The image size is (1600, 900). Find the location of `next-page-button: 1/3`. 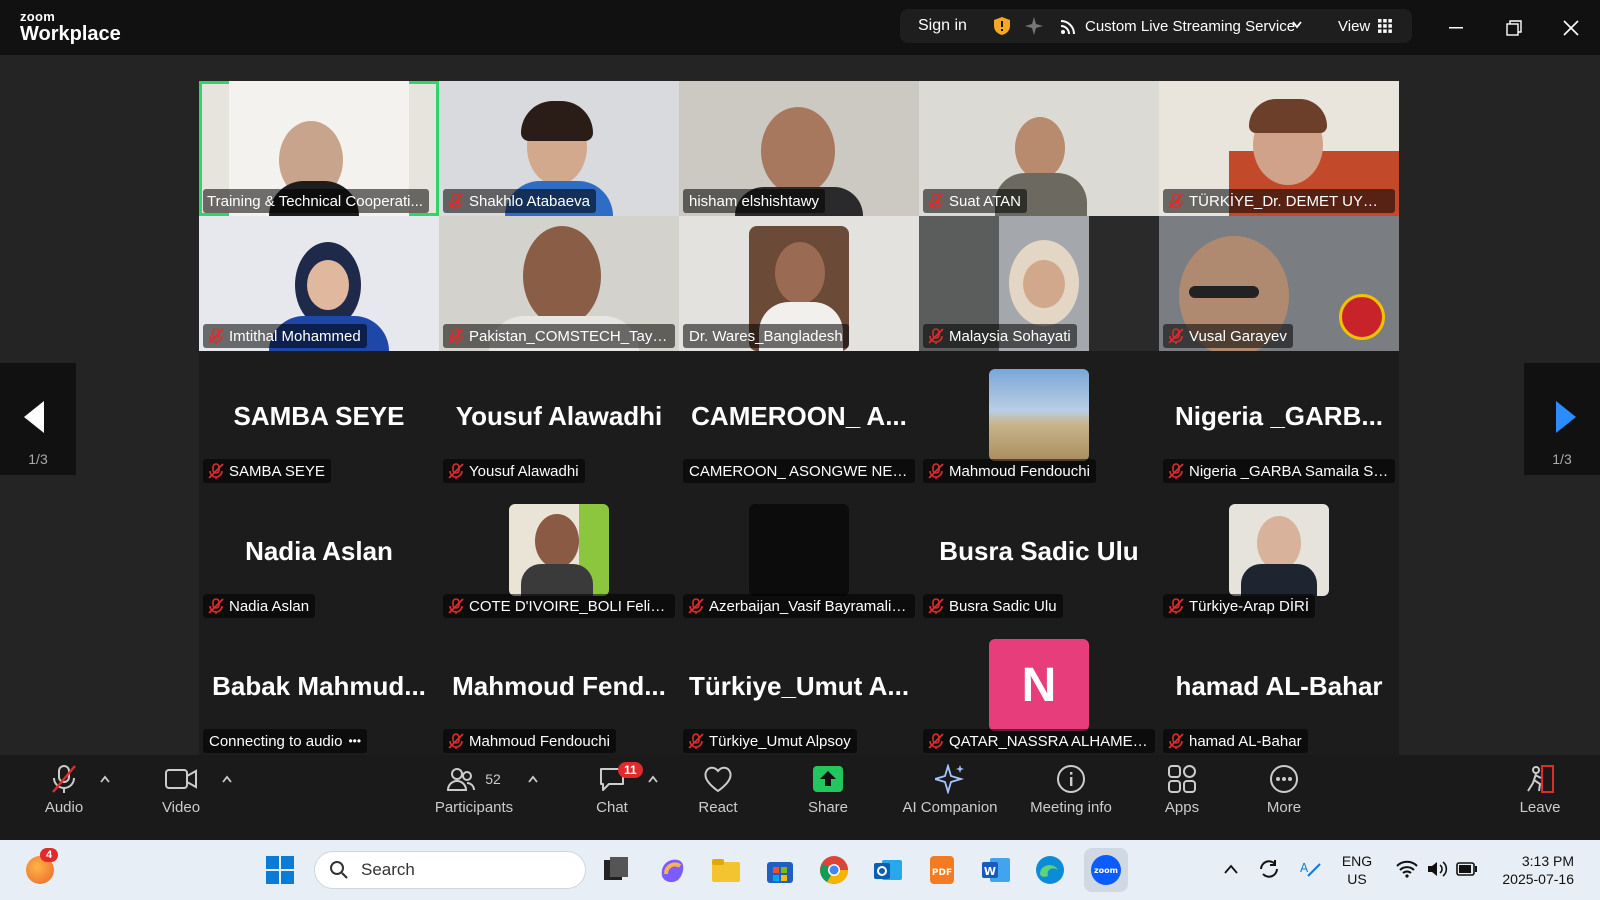

next-page-button: 1/3 is located at coordinates (1562, 419).